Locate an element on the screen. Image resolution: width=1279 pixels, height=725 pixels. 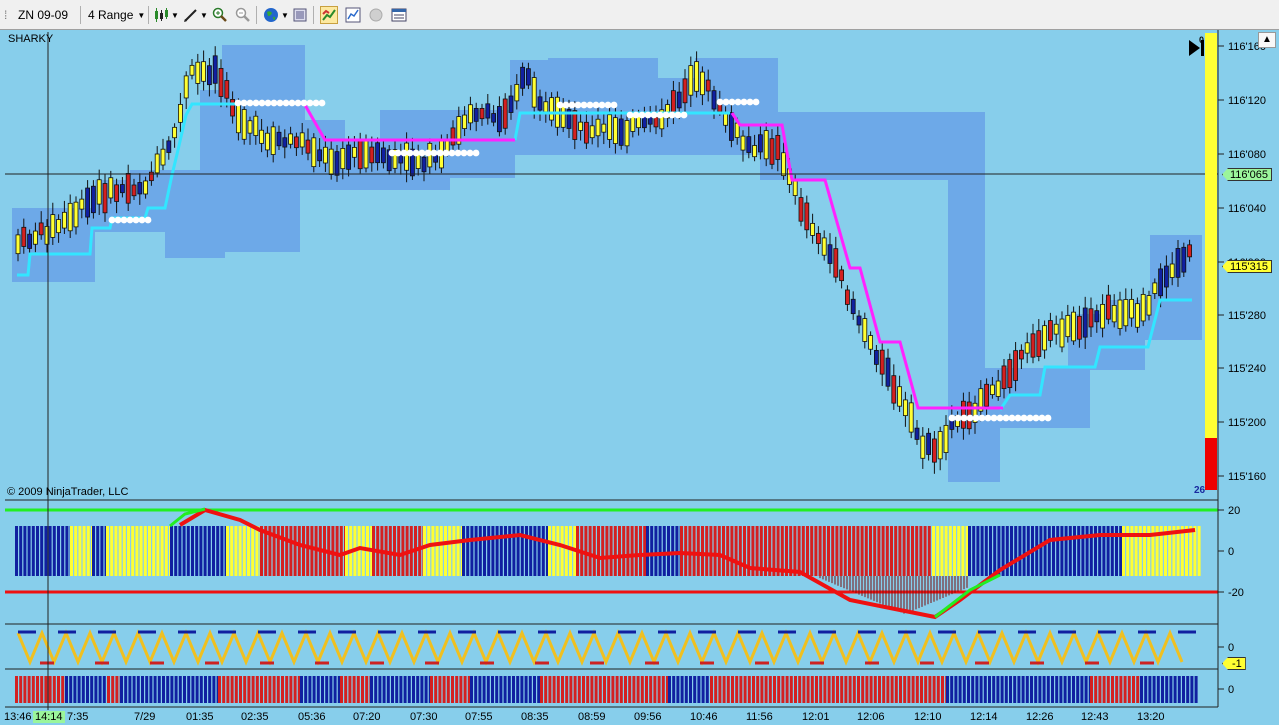
zoom-in-icon is located at coordinates (220, 15).